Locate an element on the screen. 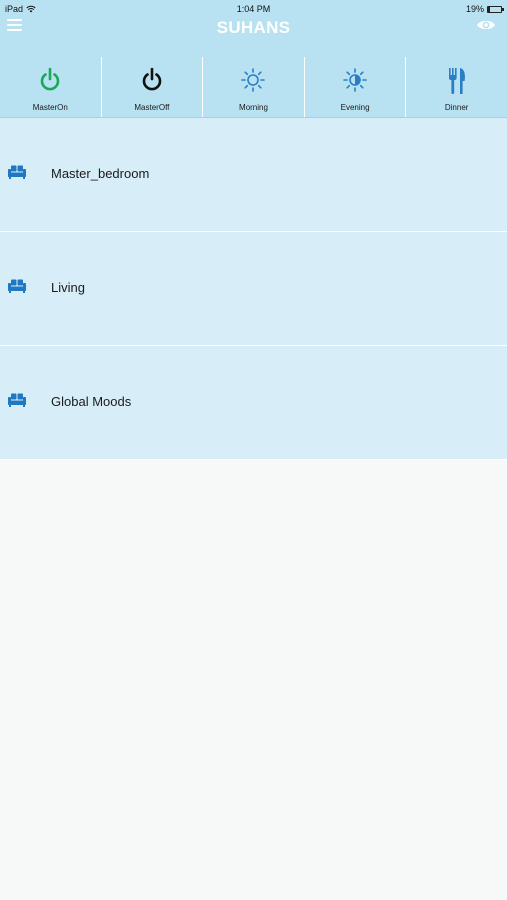 Image resolution: width=507 pixels, height=900 pixels. room-label: Living is located at coordinates (68, 287).